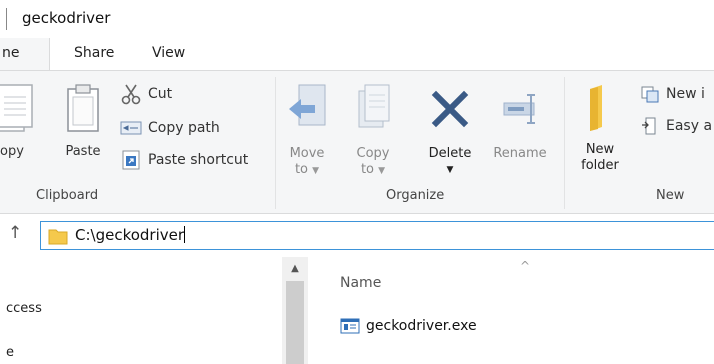 Image resolution: width=714 pixels, height=364 pixels. Describe the element at coordinates (649, 126) in the screenshot. I see `easy-access-icon` at that location.